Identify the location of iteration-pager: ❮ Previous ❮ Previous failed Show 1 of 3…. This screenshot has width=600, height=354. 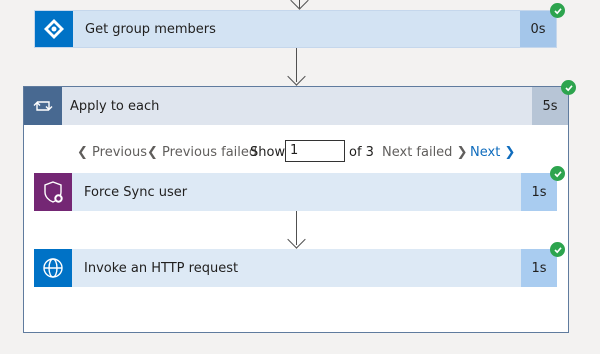
(300, 151).